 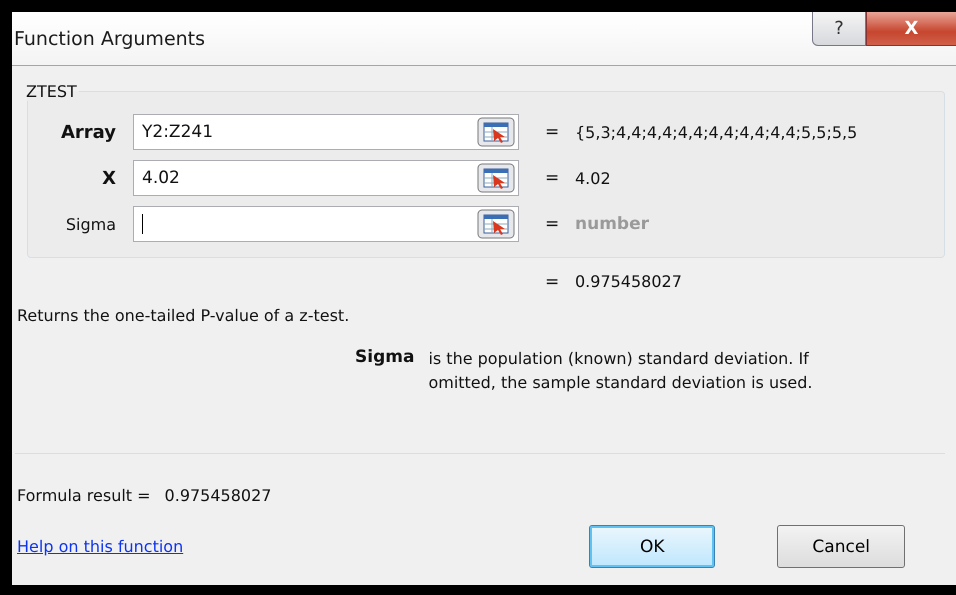 I want to click on close-button: X, so click(x=911, y=29).